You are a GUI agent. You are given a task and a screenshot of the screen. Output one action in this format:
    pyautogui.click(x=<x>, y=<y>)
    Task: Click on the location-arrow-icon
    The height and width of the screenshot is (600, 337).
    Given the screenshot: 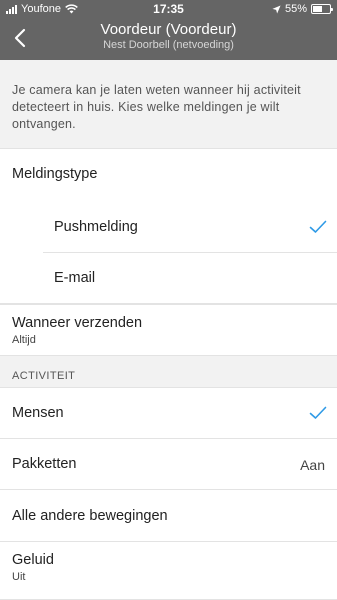 What is the action you would take?
    pyautogui.click(x=276, y=9)
    